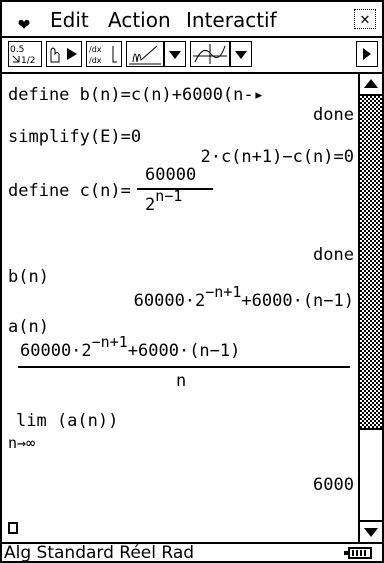 The image size is (384, 563). Describe the element at coordinates (223, 292) in the screenshot. I see `b-expression-exponent: −n+1` at that location.